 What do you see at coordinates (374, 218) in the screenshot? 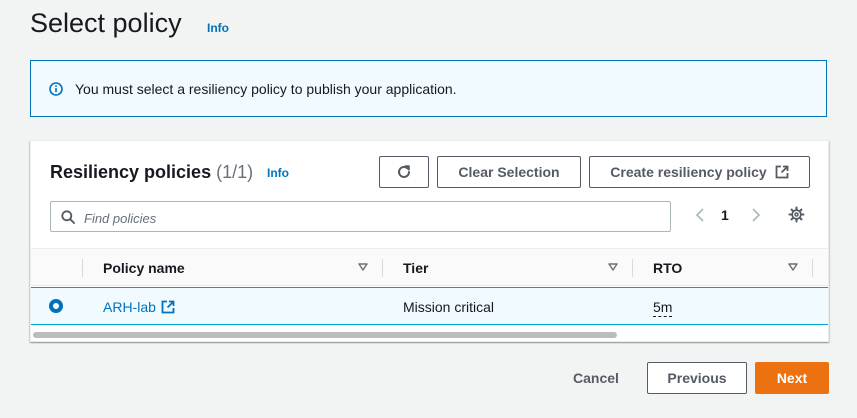
I see `search-input` at bounding box center [374, 218].